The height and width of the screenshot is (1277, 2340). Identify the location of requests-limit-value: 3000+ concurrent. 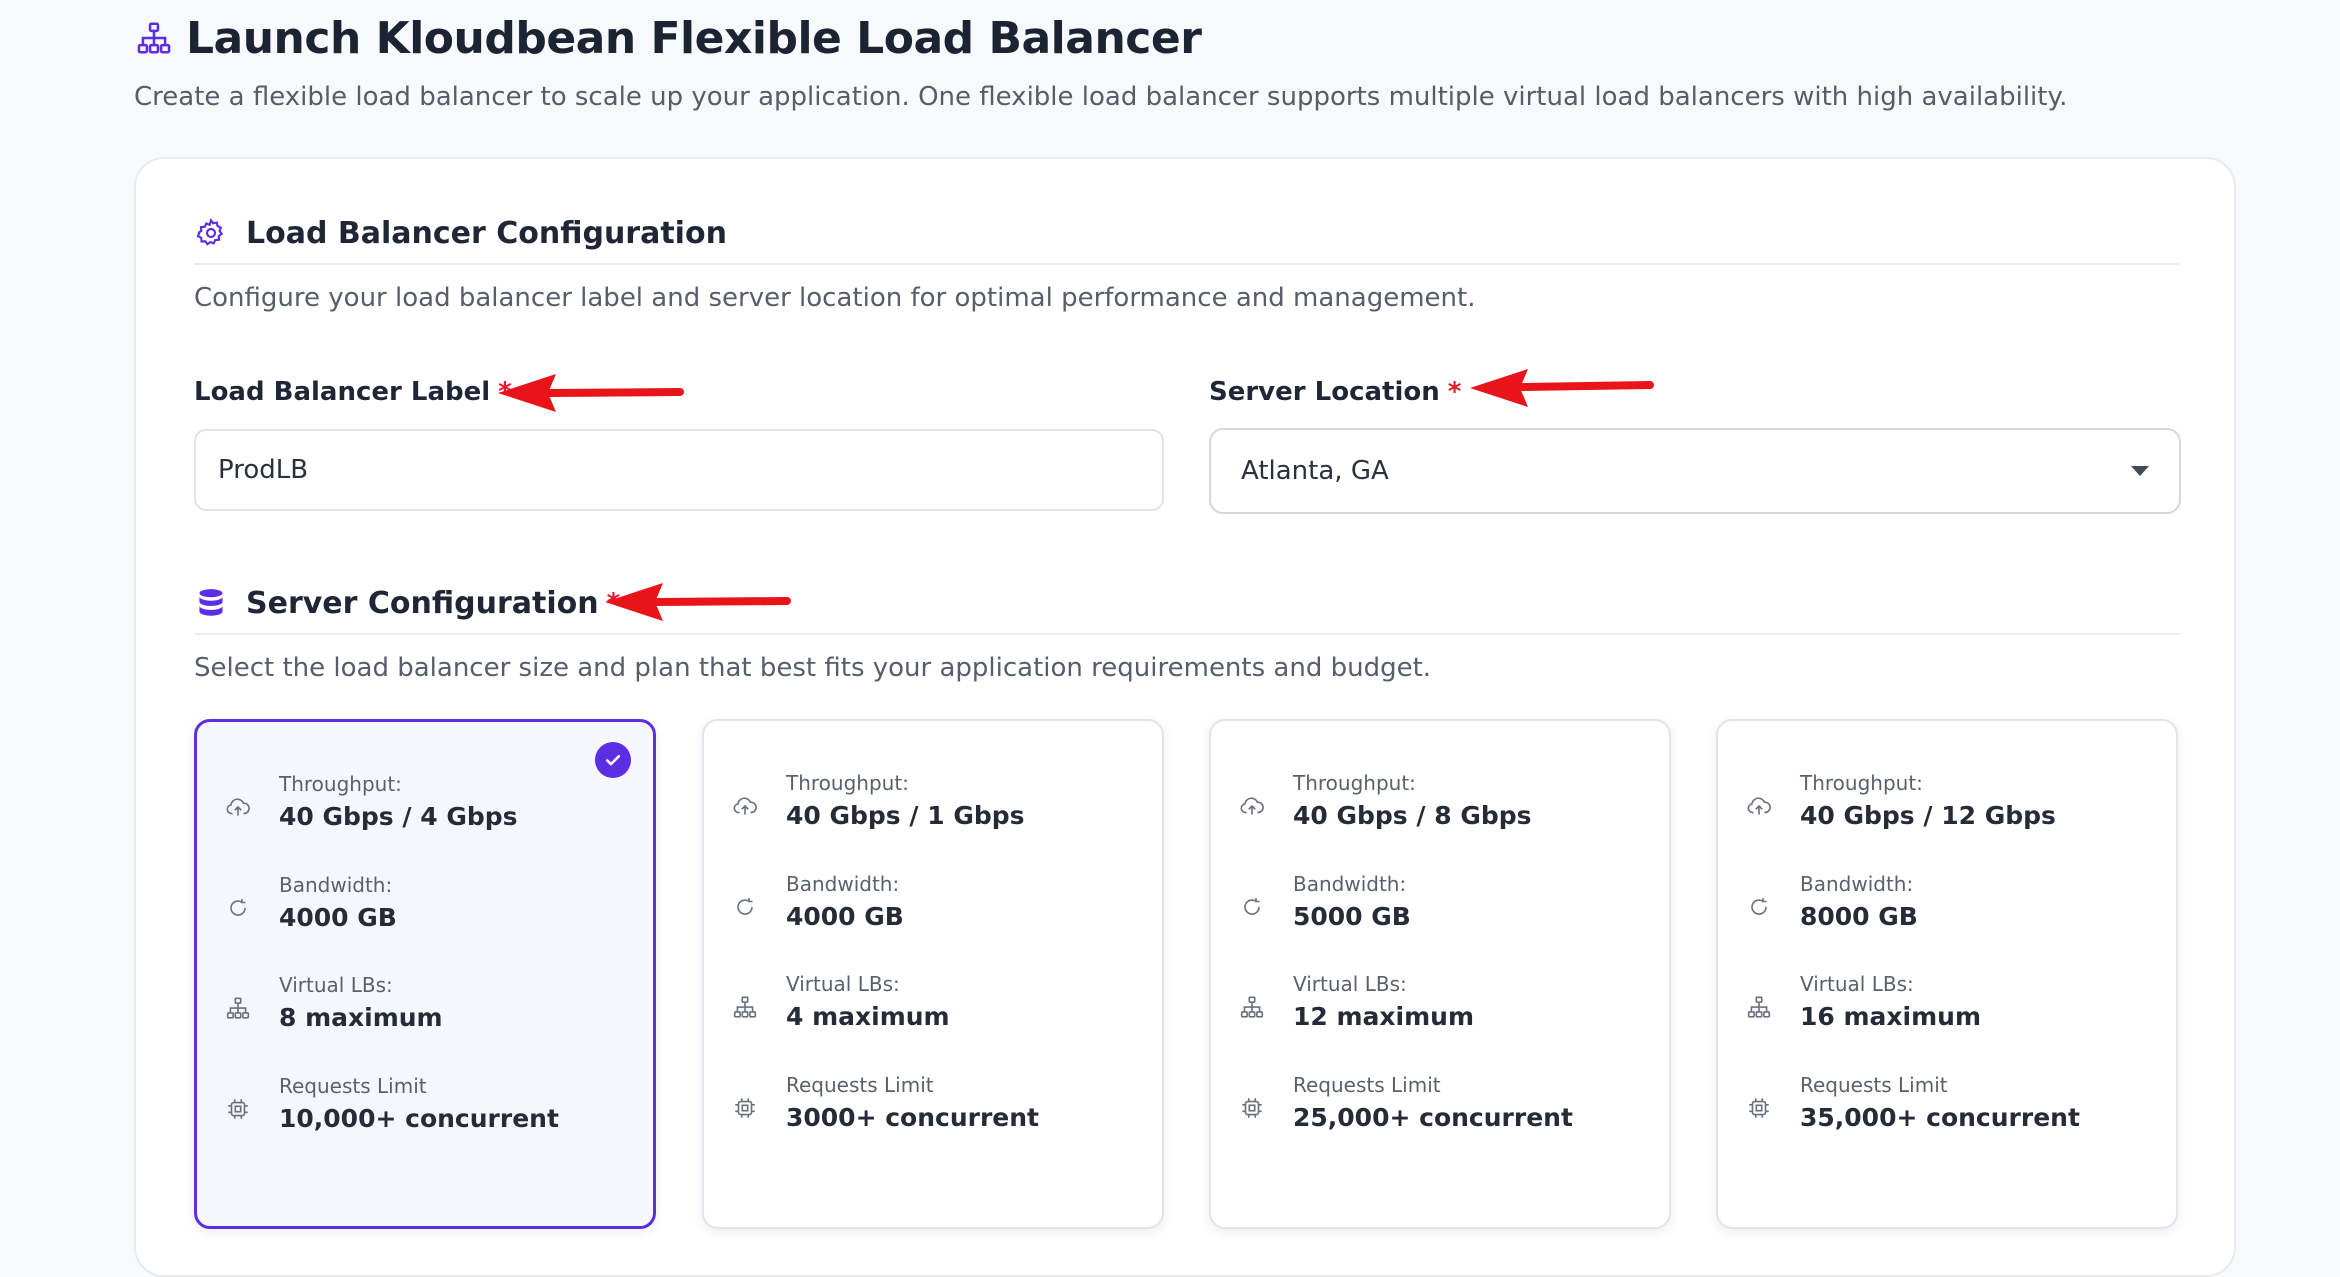
(913, 1117).